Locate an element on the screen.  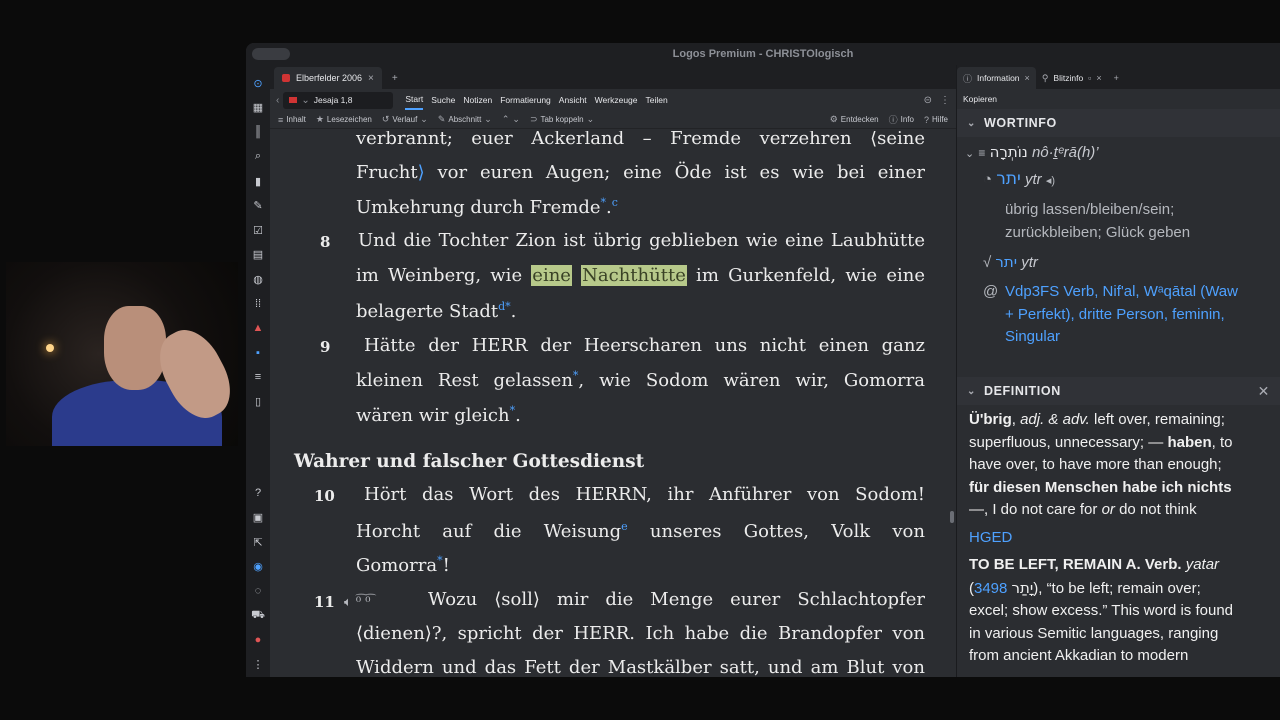
morph-icon: @ is located at coordinates (991, 291).